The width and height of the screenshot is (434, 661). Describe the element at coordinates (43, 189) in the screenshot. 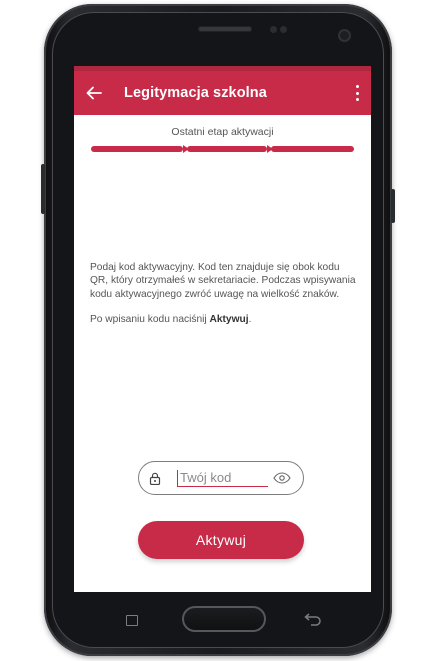

I see `volume-button` at that location.